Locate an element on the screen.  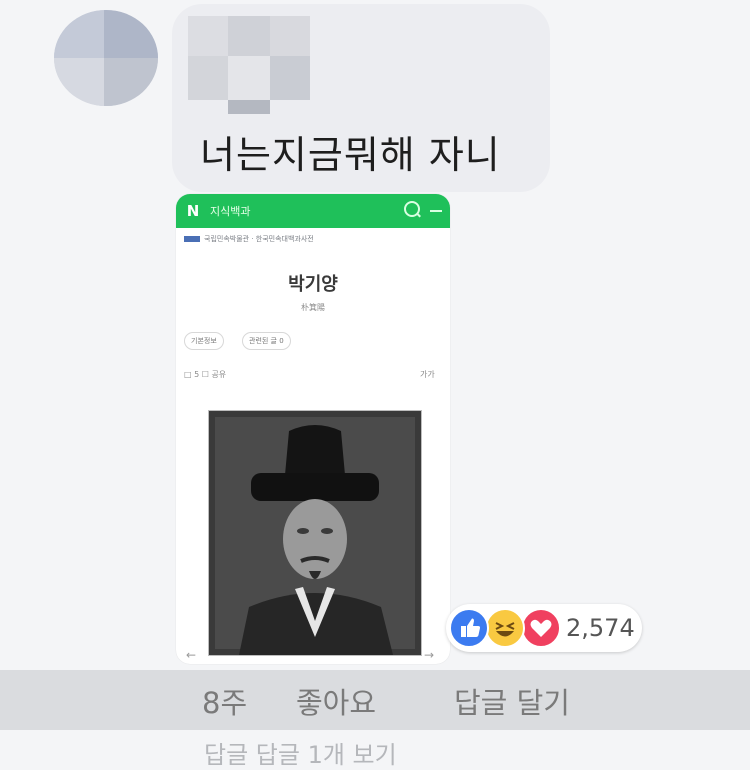
like-icon is located at coordinates (469, 628).